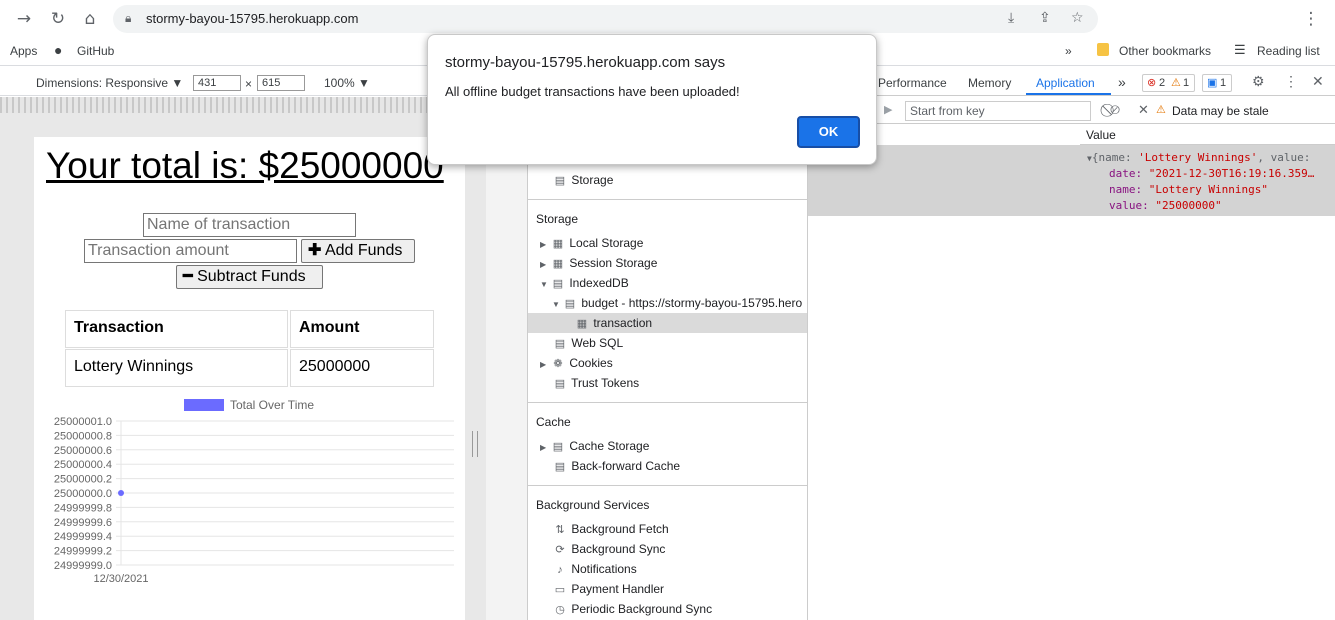  What do you see at coordinates (95, 51) in the screenshot?
I see `bookmark-github: GitHub` at bounding box center [95, 51].